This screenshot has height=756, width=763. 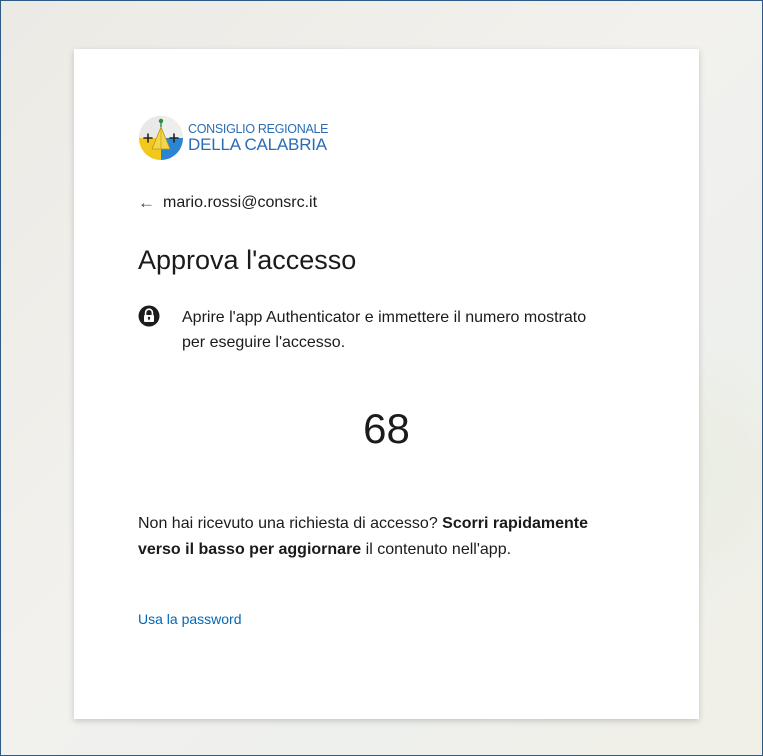 I want to click on page-title: Approva l'accesso, so click(x=247, y=260).